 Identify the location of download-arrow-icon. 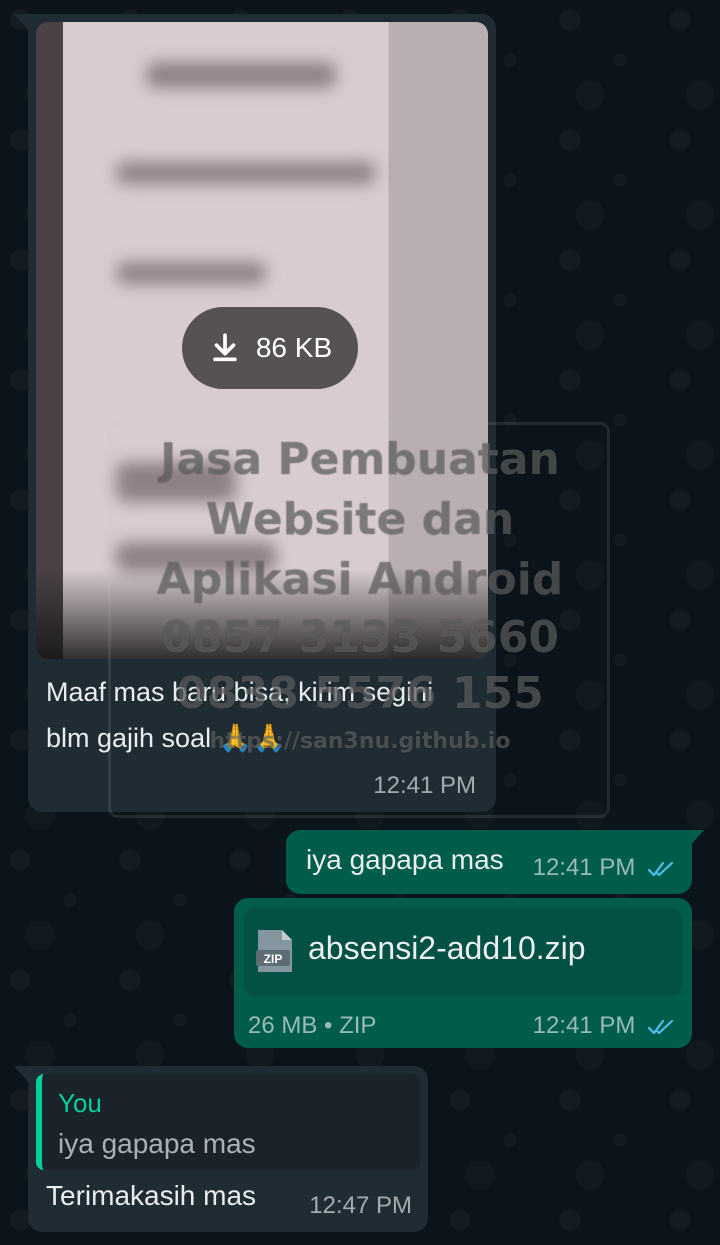
(225, 347).